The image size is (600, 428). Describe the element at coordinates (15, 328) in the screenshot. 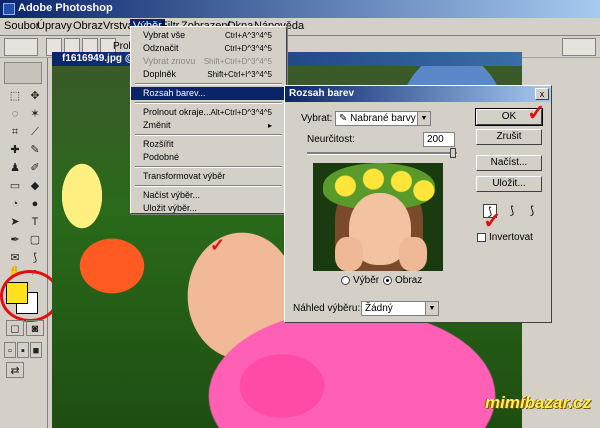

I see `standard-mode-icon: ◻` at that location.